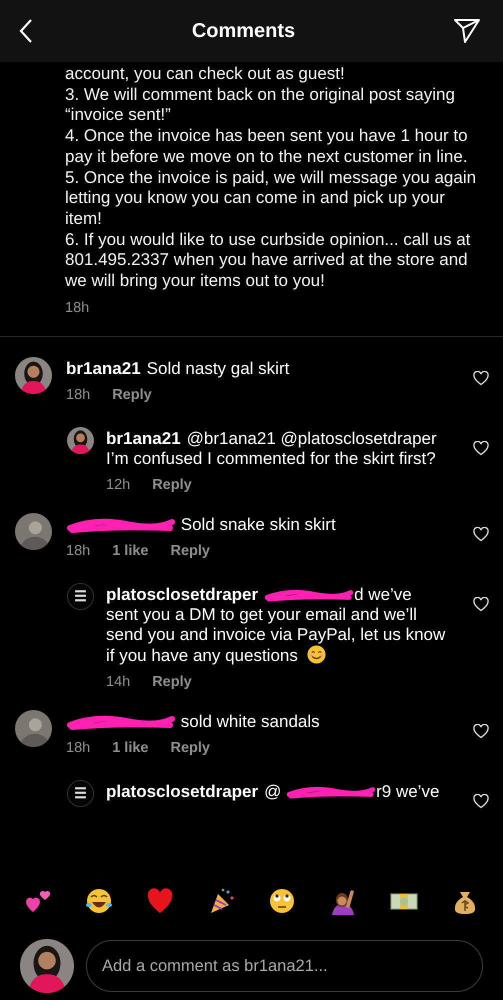 This screenshot has width=503, height=1000. What do you see at coordinates (268, 261) in the screenshot?
I see `caption-text: 6. If you would like to use curbside opinion... call us at 801.495.2337 when you have arrived at the store and we will bring your items out to you!` at bounding box center [268, 261].